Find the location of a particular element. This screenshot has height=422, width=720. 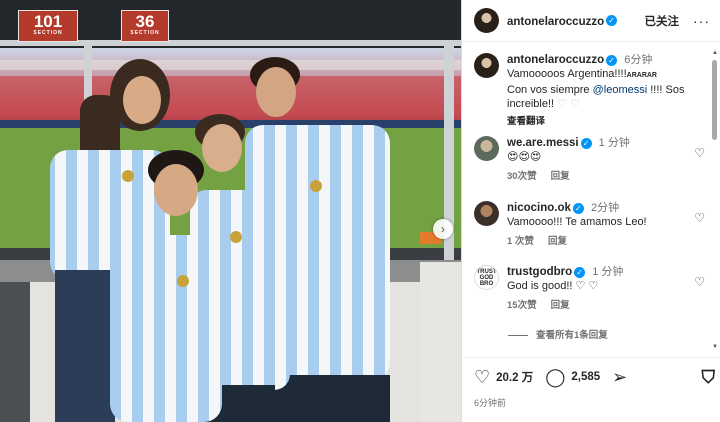

caption-line-1: Vamooooos Argentina!!!!ARARAR is located at coordinates (602, 75).